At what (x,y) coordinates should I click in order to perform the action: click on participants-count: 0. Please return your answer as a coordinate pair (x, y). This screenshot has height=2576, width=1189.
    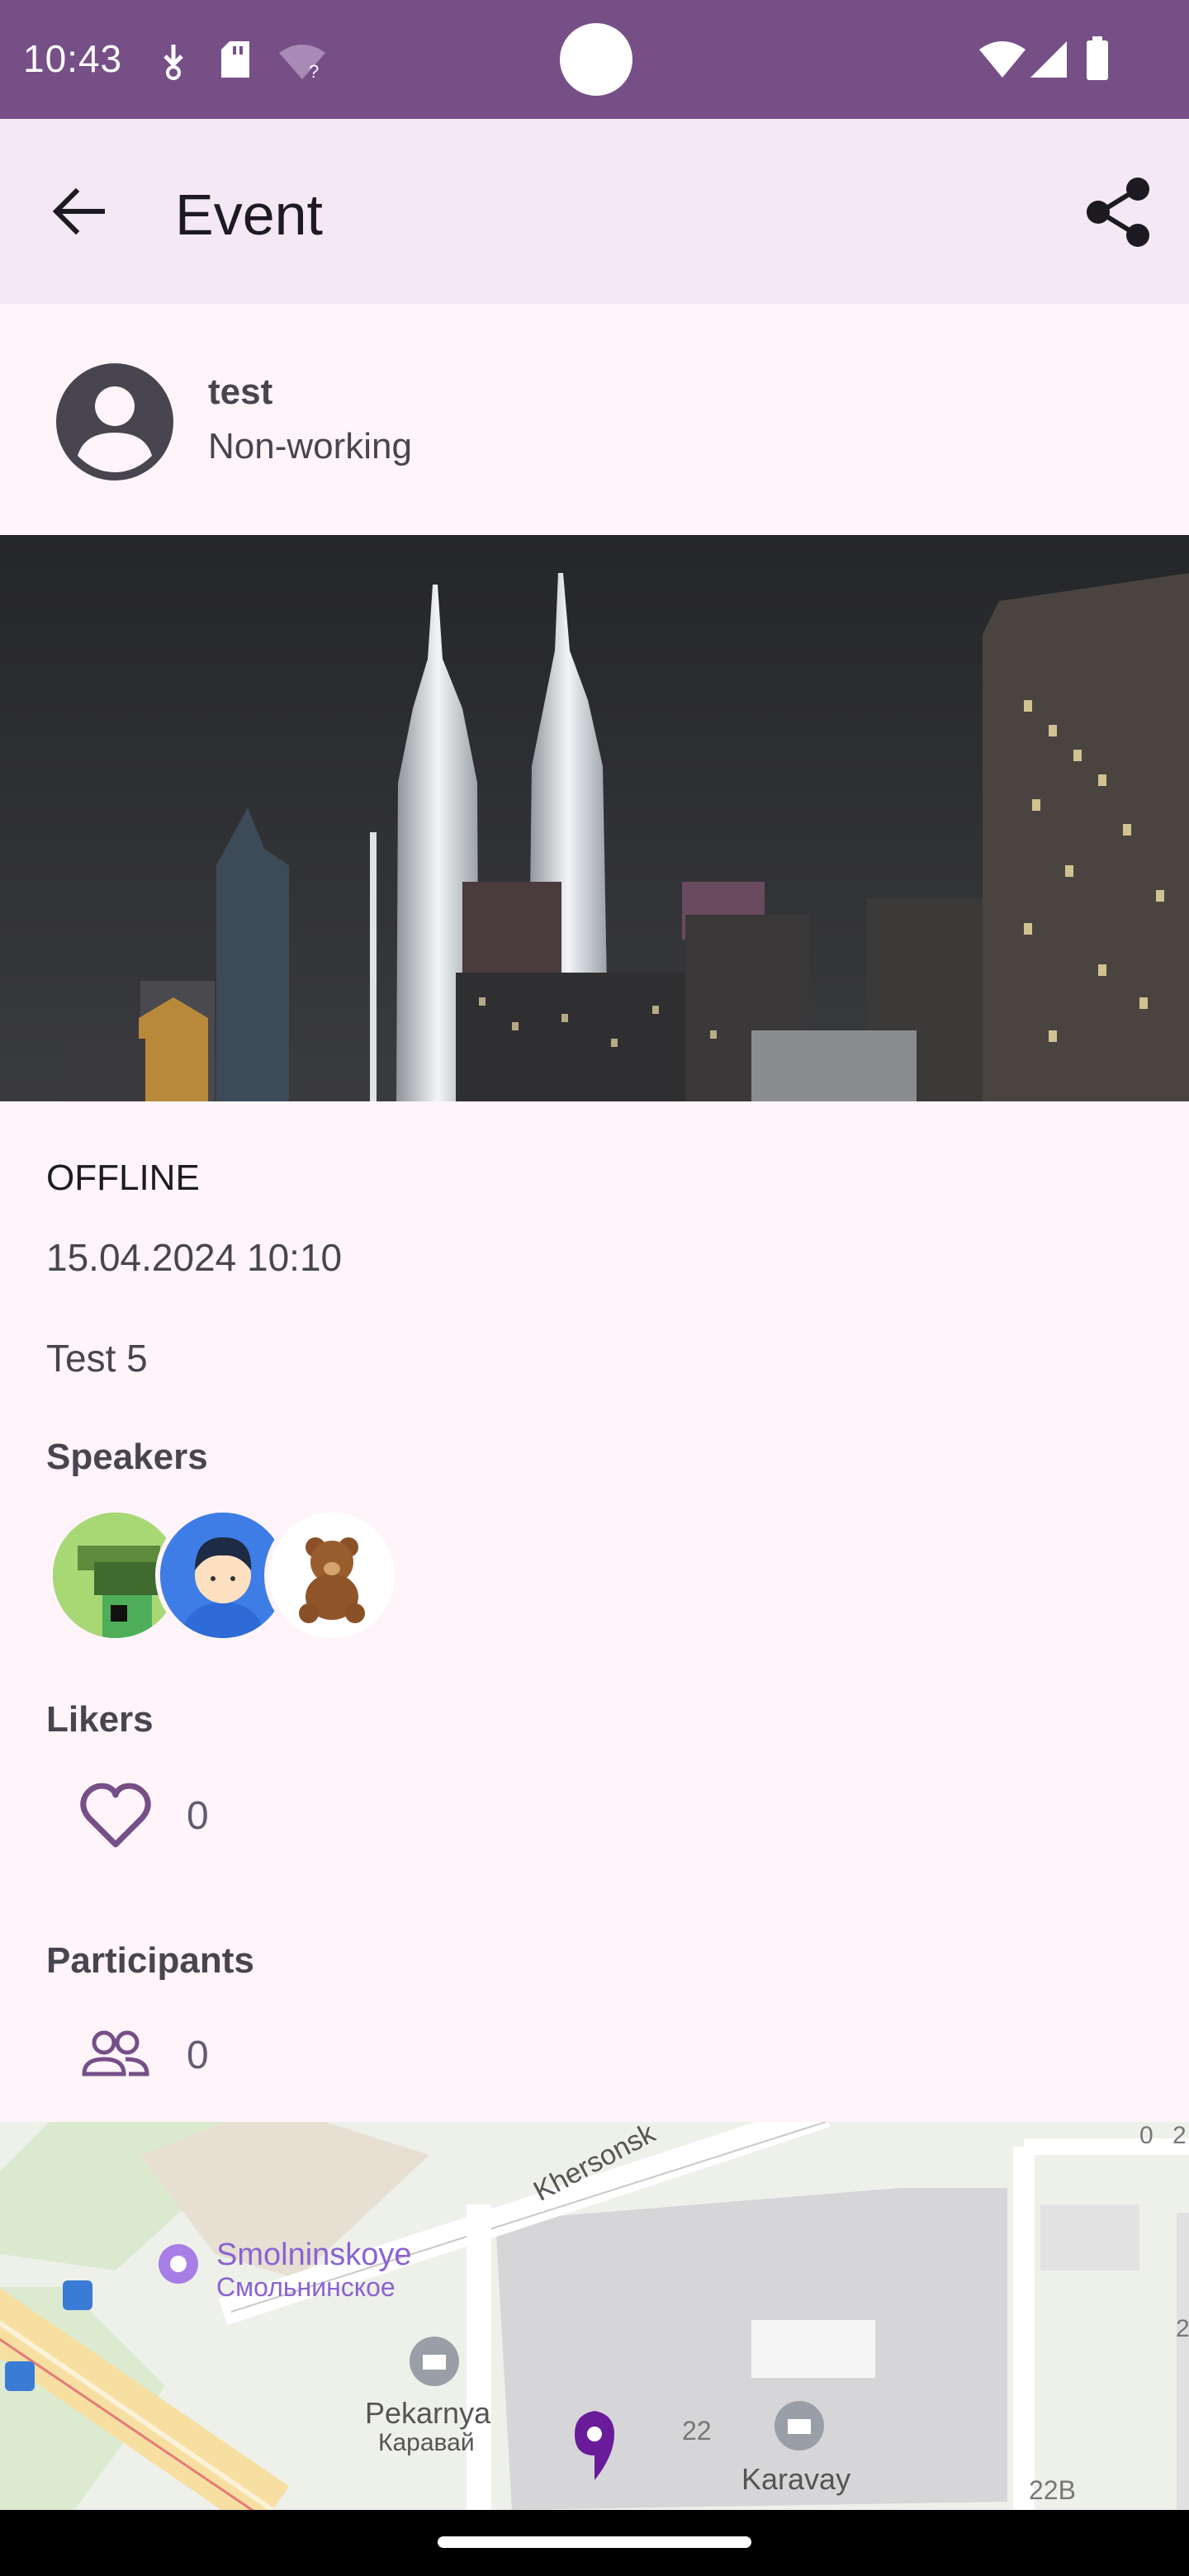
    Looking at the image, I should click on (198, 2055).